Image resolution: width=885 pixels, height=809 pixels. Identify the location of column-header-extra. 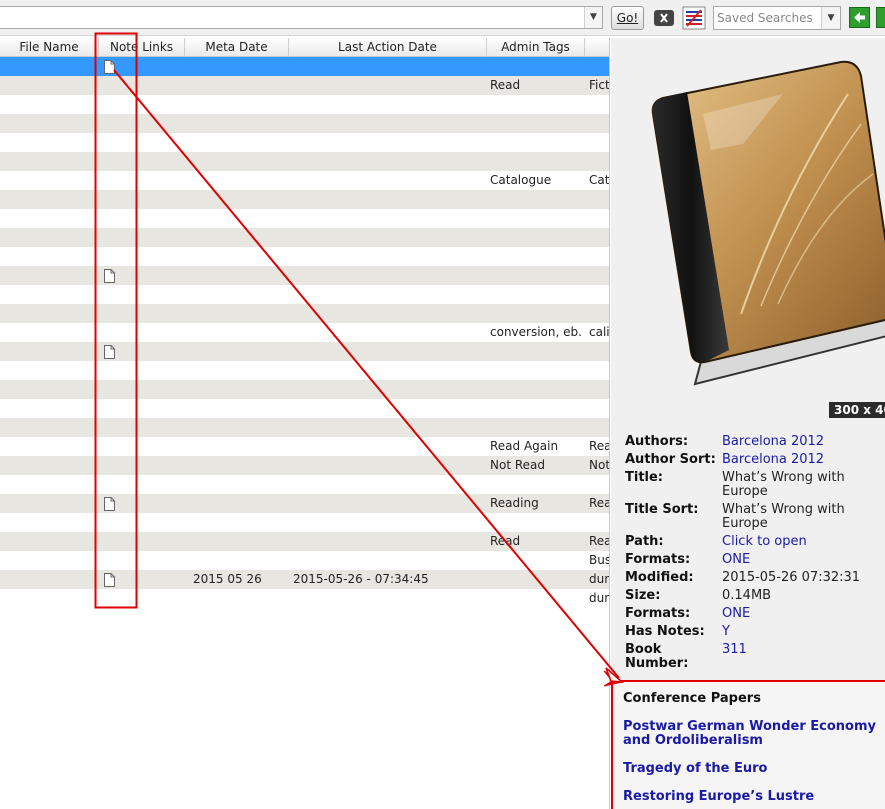
(597, 47).